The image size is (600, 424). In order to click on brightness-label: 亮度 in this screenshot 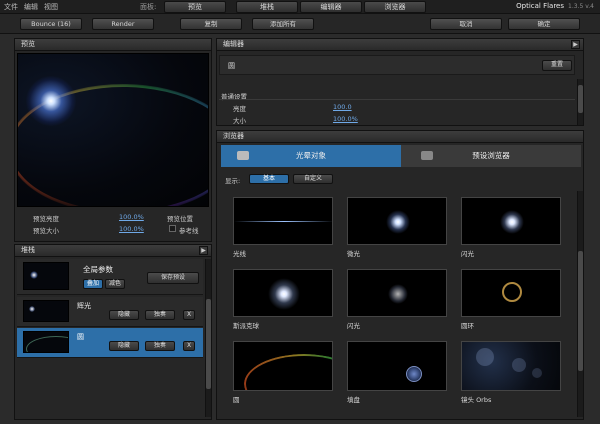, I will do `click(239, 109)`.